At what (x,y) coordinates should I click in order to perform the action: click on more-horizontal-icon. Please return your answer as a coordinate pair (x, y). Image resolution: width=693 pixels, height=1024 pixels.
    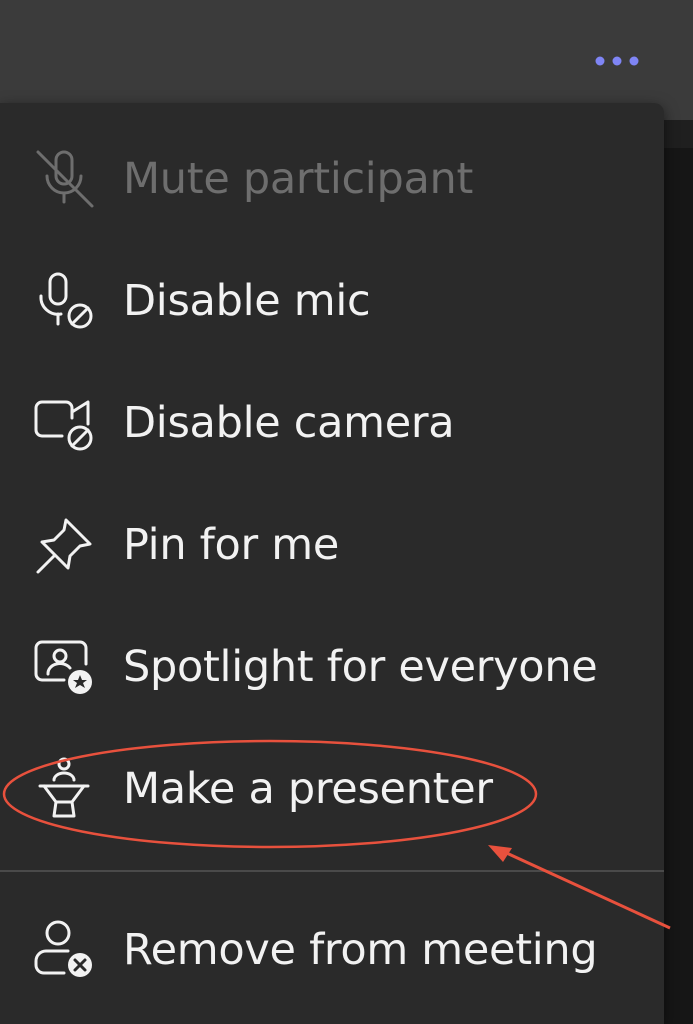
    Looking at the image, I should click on (617, 61).